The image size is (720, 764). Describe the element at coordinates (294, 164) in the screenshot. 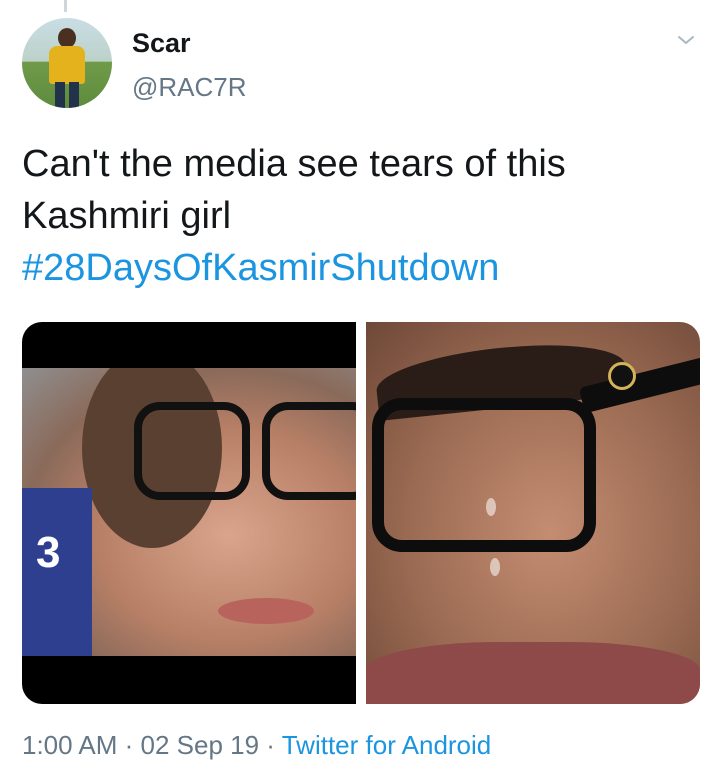

I see `tweet-text-line-1: Can't the media see tears of this` at that location.